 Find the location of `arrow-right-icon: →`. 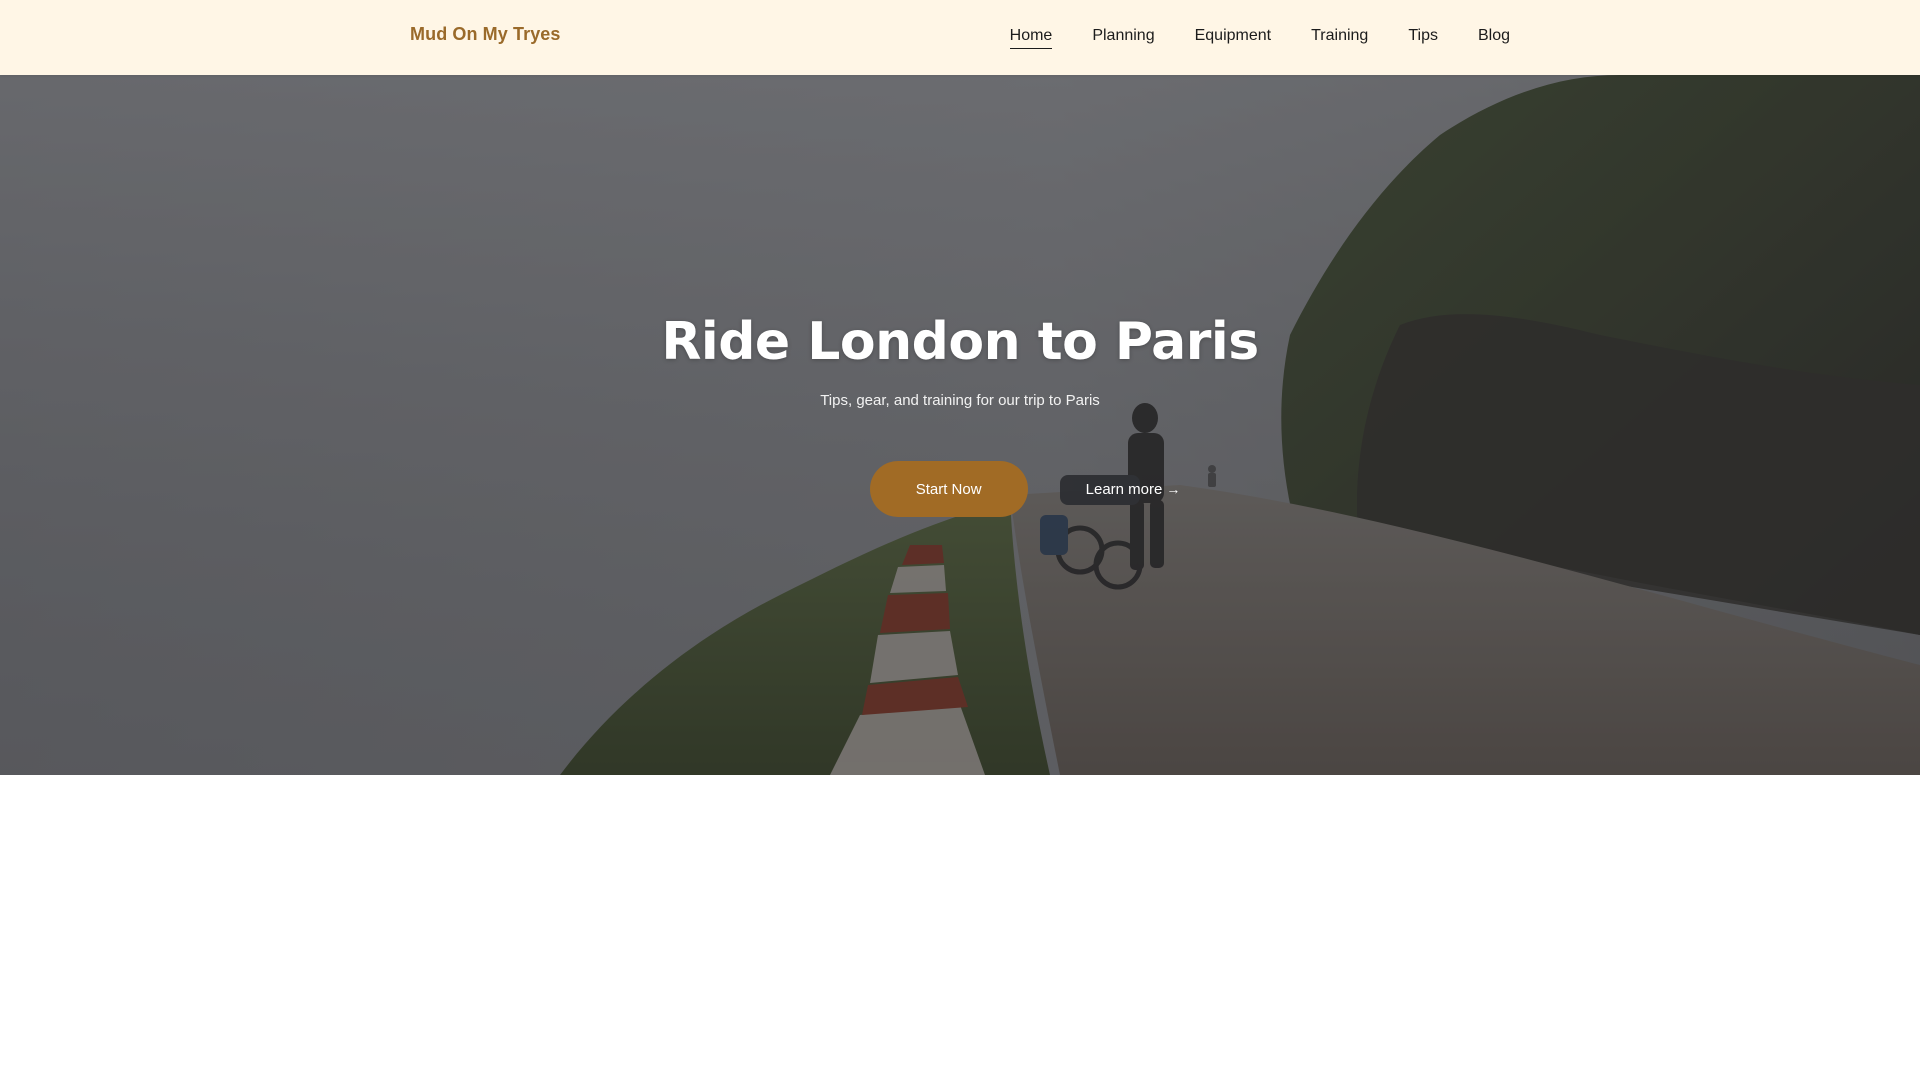

arrow-right-icon: → is located at coordinates (1173, 489).